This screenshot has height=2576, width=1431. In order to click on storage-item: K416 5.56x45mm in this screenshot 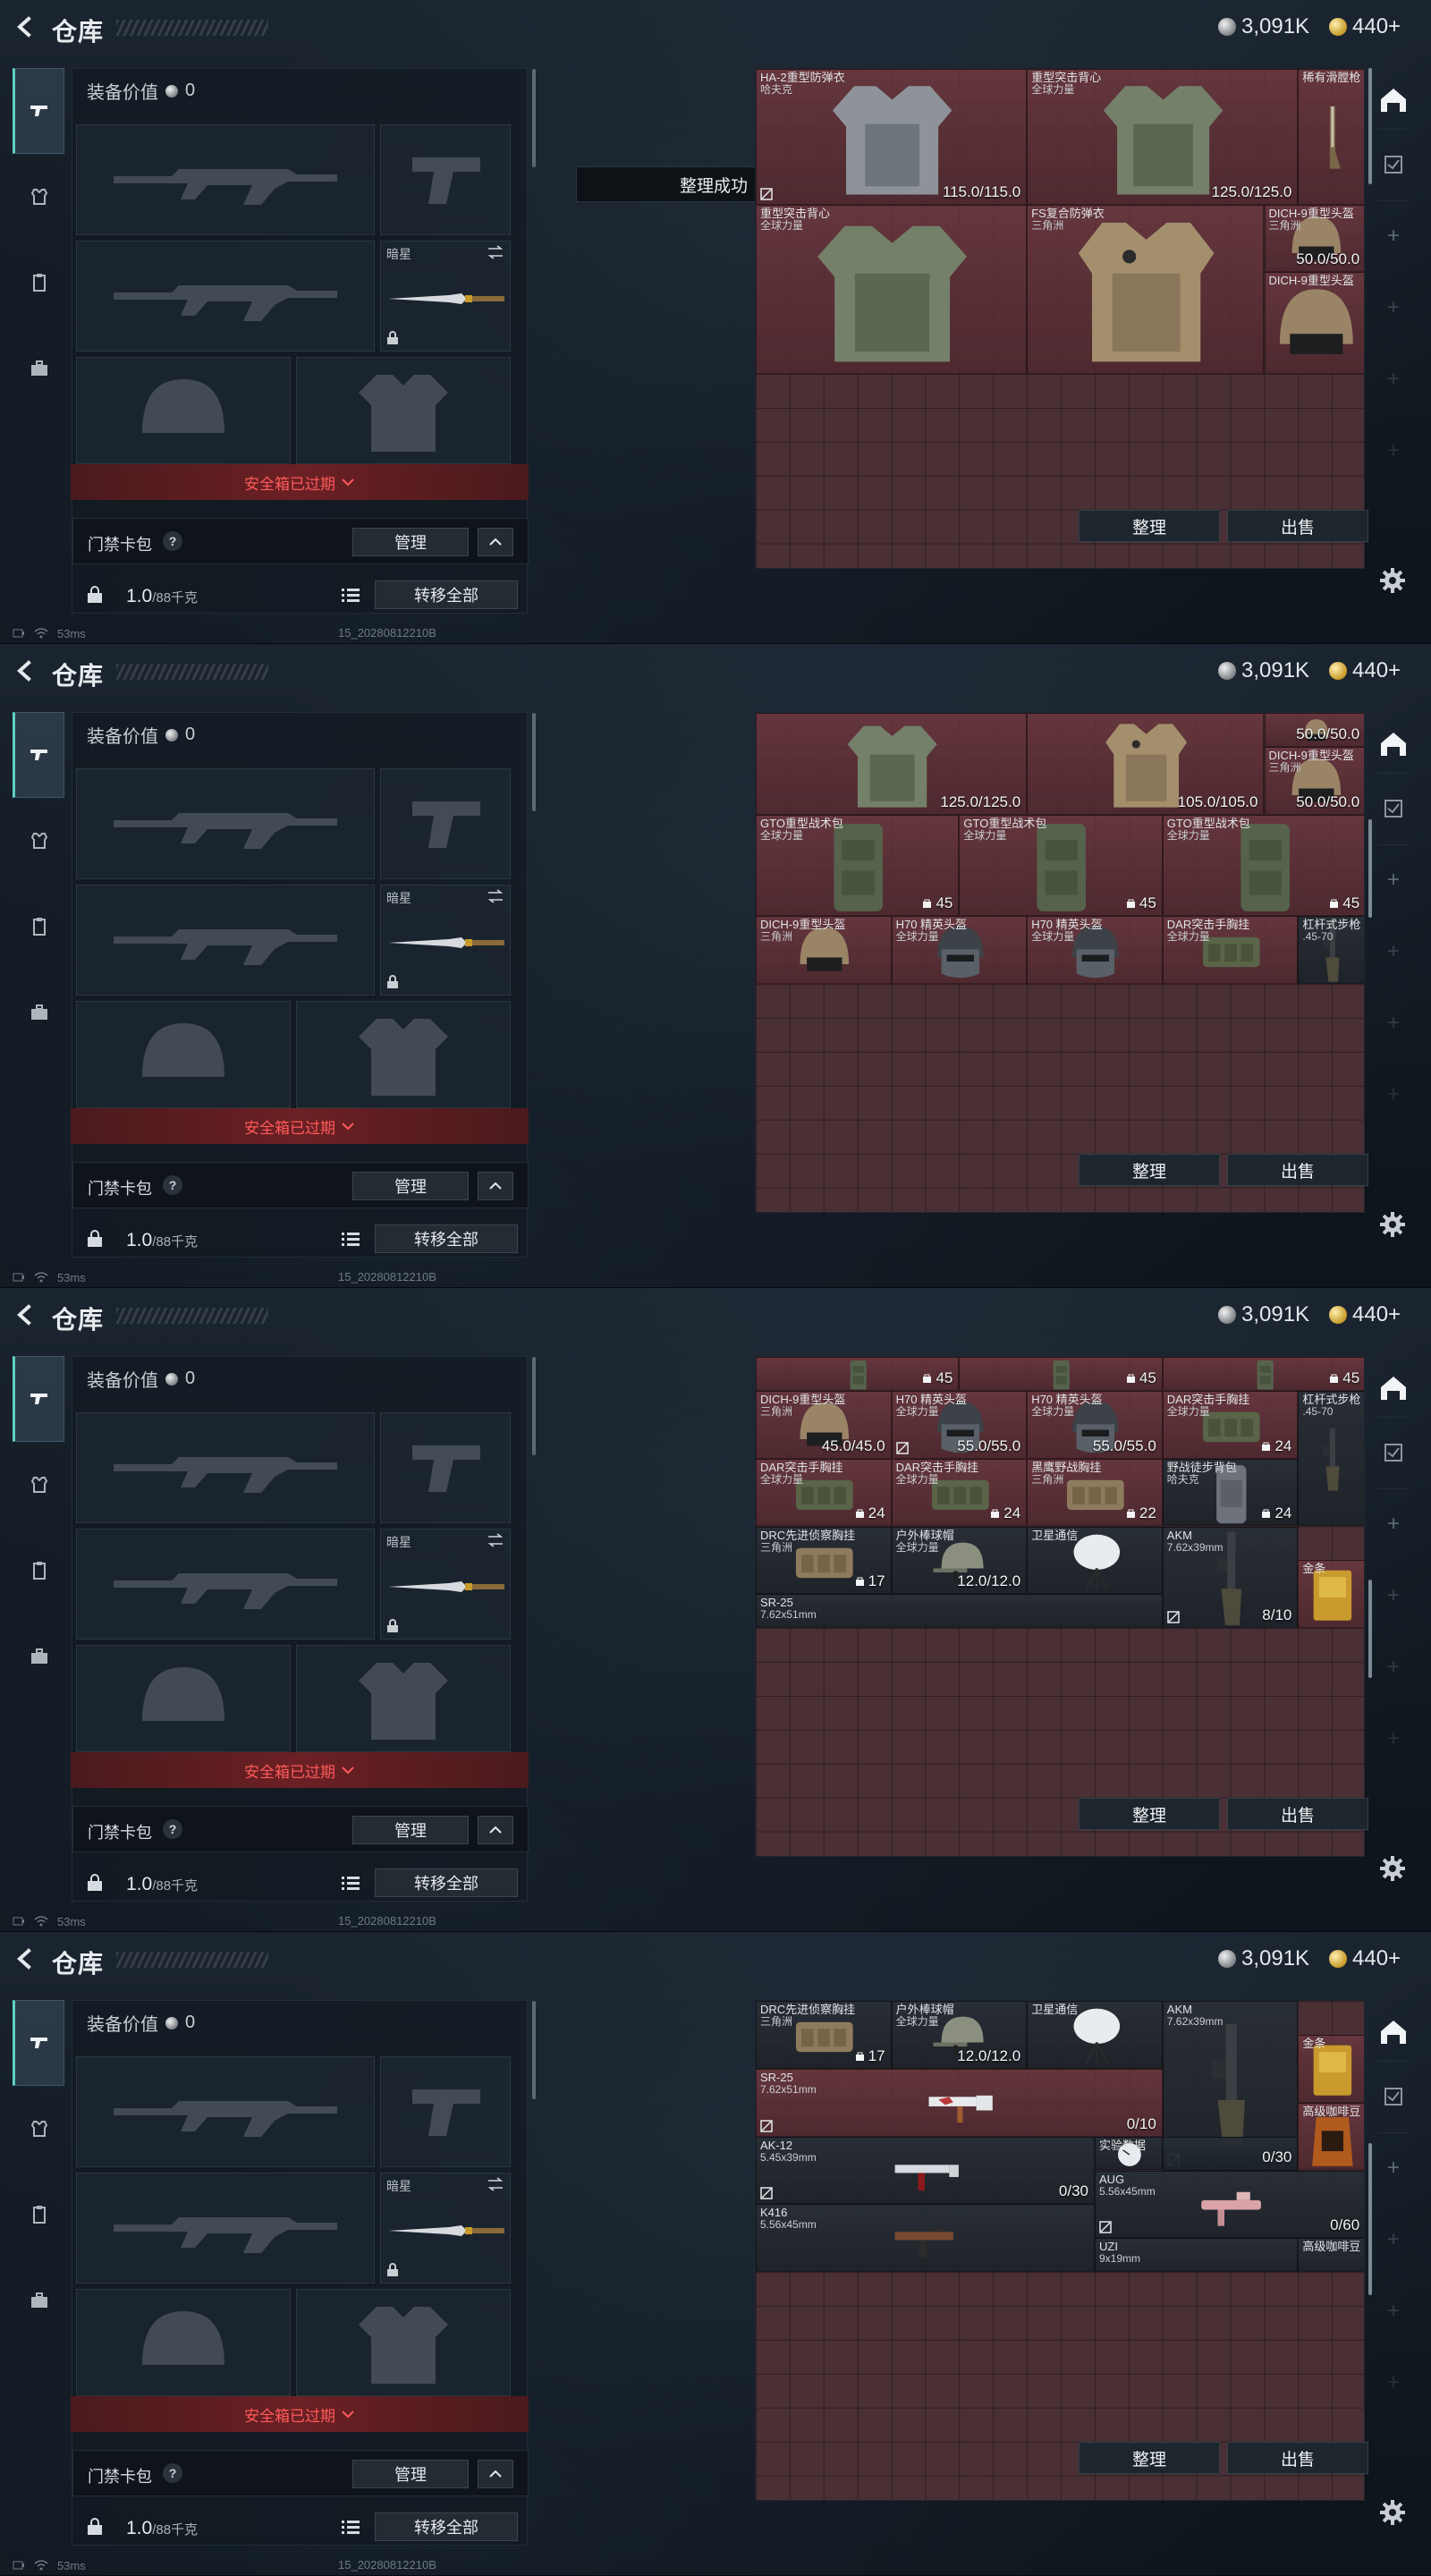, I will do `click(926, 2238)`.